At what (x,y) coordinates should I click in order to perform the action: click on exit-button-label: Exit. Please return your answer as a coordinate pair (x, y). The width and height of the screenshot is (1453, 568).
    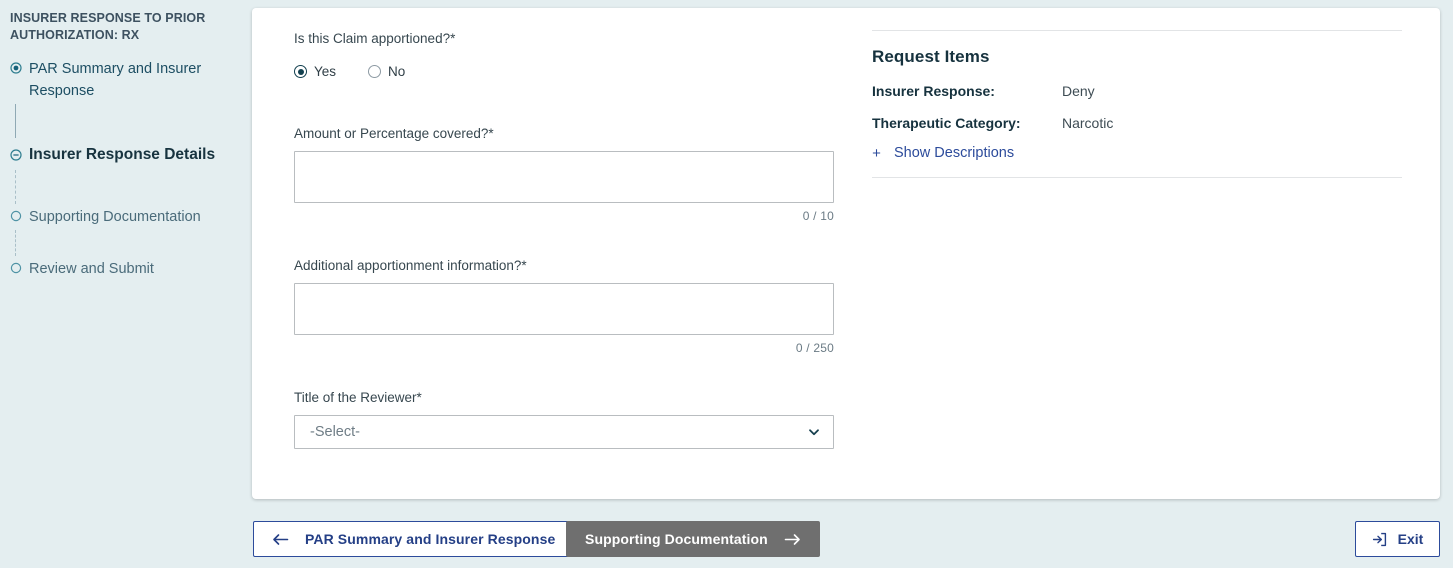
    Looking at the image, I should click on (1410, 539).